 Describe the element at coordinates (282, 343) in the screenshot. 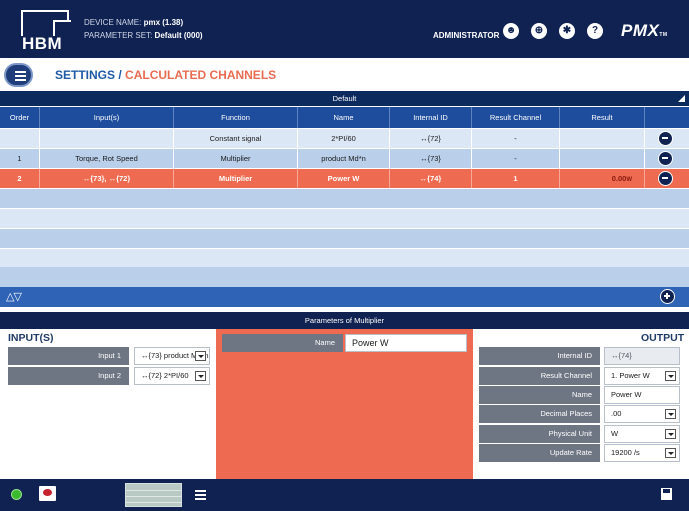

I see `name-label: Name` at that location.